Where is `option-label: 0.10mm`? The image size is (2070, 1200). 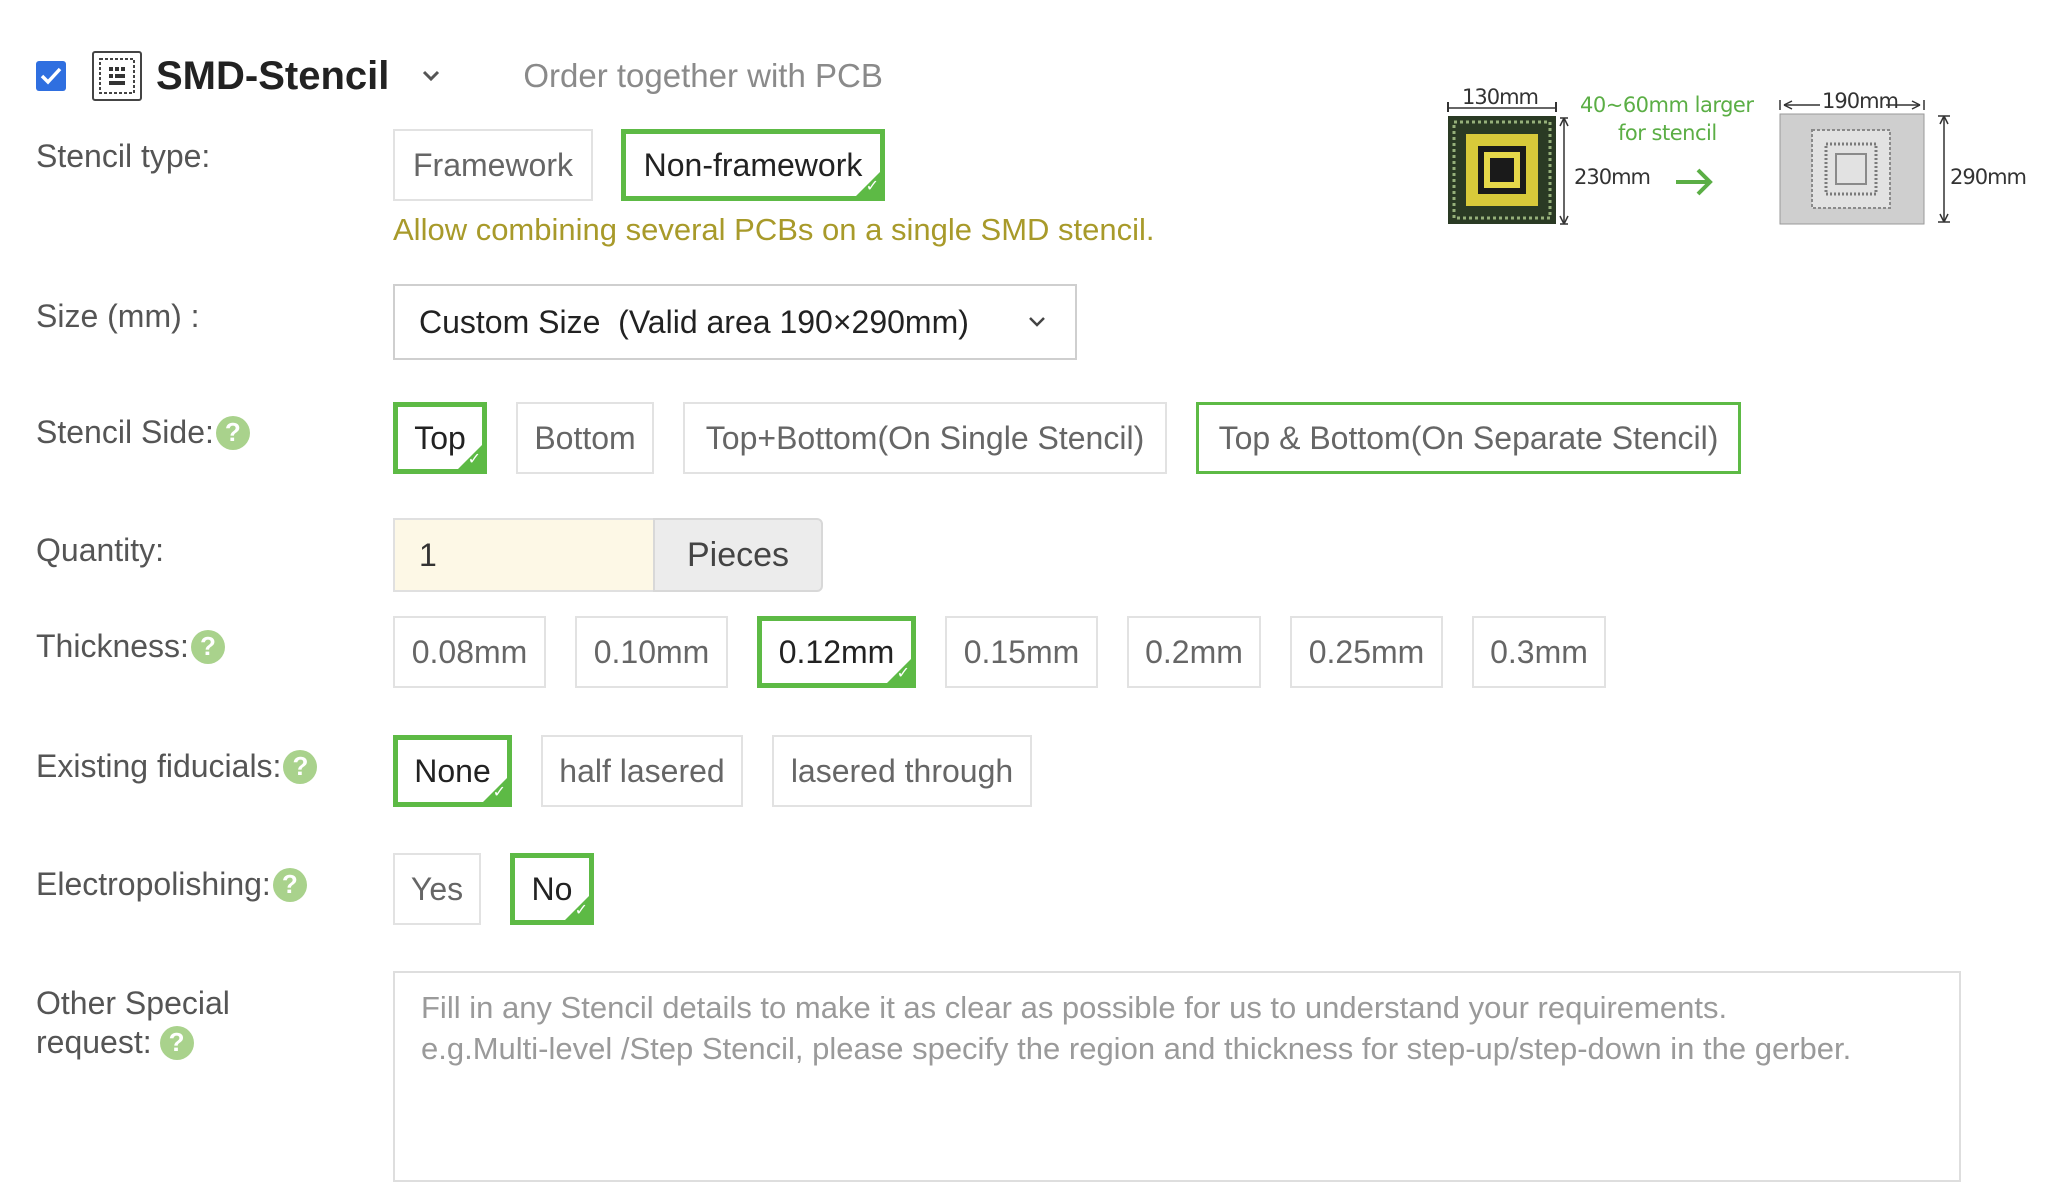 option-label: 0.10mm is located at coordinates (651, 651).